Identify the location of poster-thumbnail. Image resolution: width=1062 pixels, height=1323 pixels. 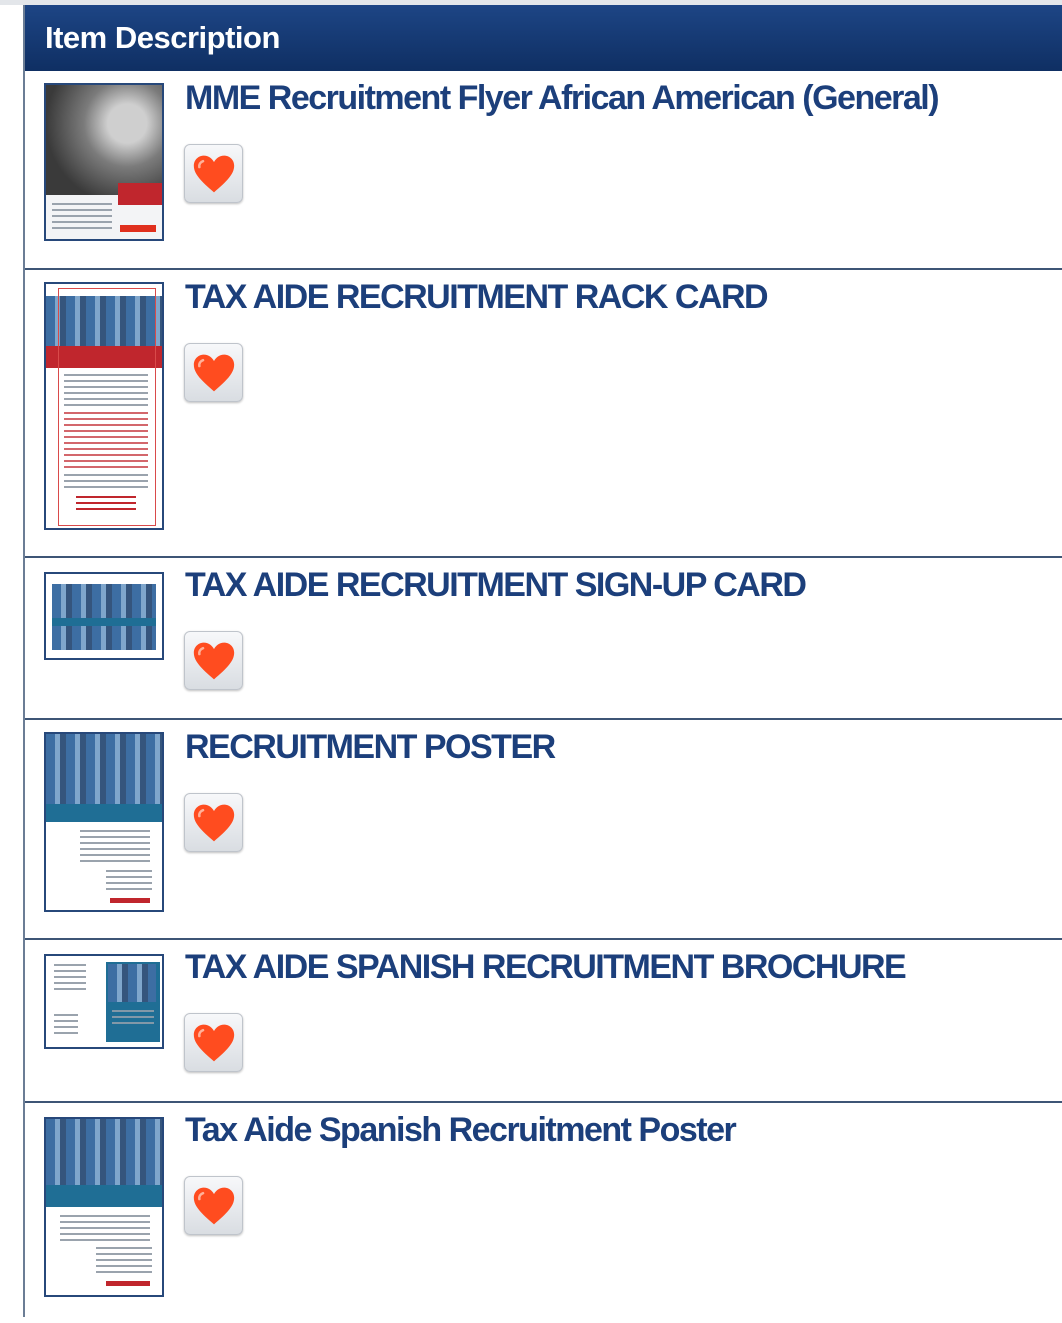
(104, 822).